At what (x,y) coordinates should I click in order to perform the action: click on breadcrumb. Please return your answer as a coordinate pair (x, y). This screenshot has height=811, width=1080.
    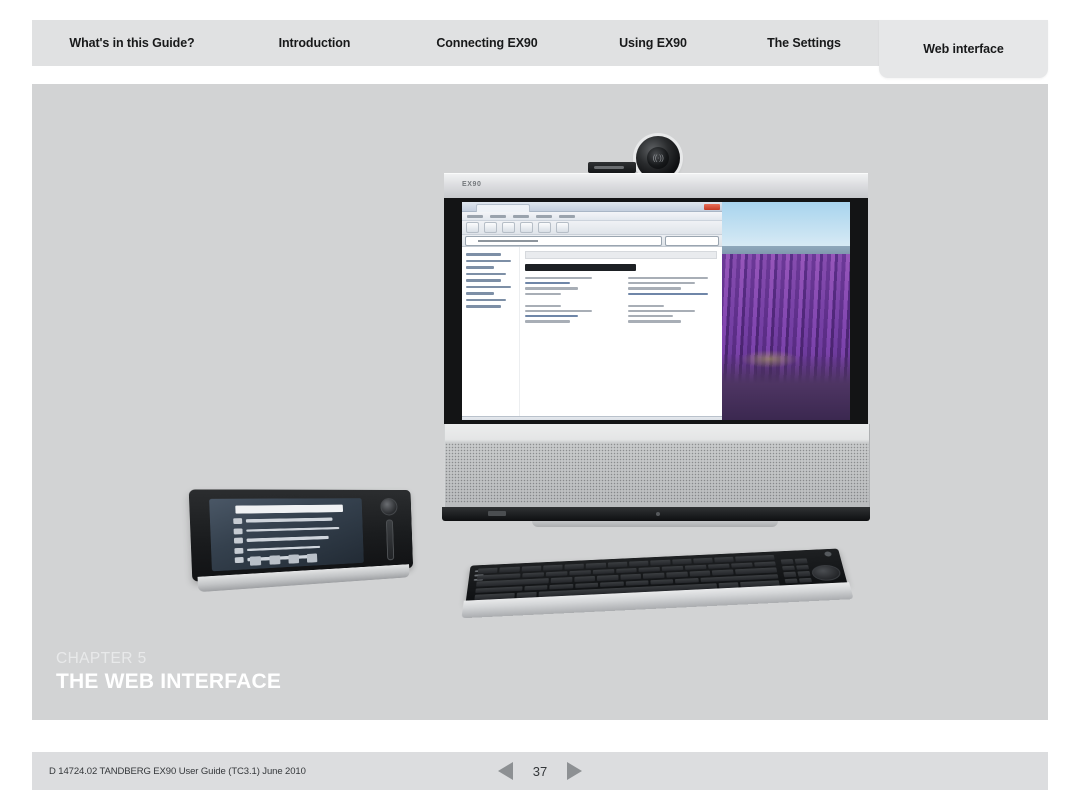
    Looking at the image, I should click on (621, 255).